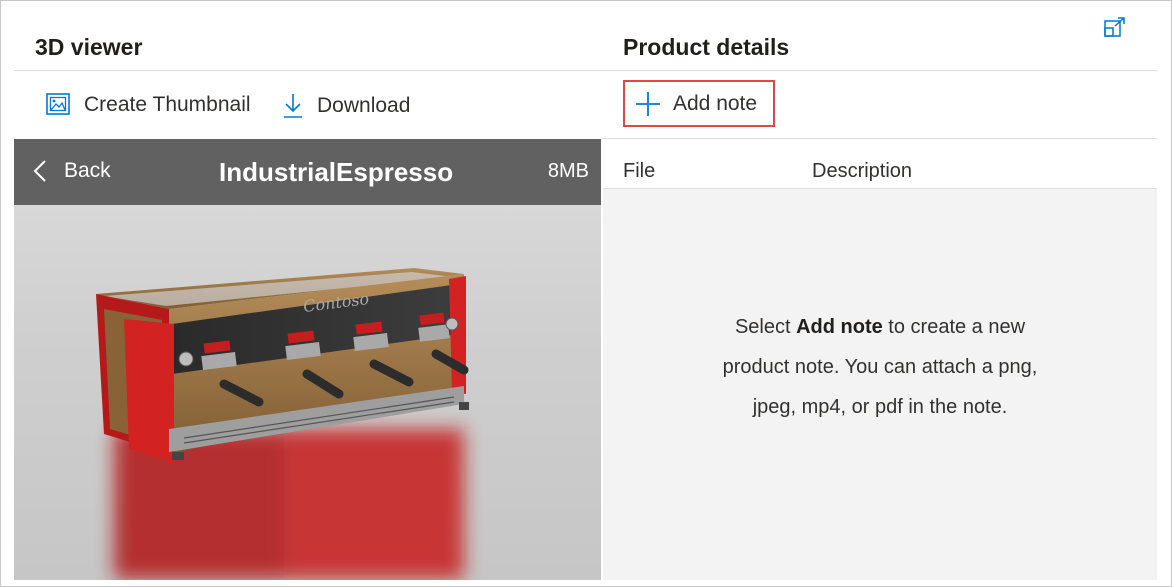 This screenshot has height=587, width=1172. I want to click on empty-message-bold: Add note, so click(839, 327).